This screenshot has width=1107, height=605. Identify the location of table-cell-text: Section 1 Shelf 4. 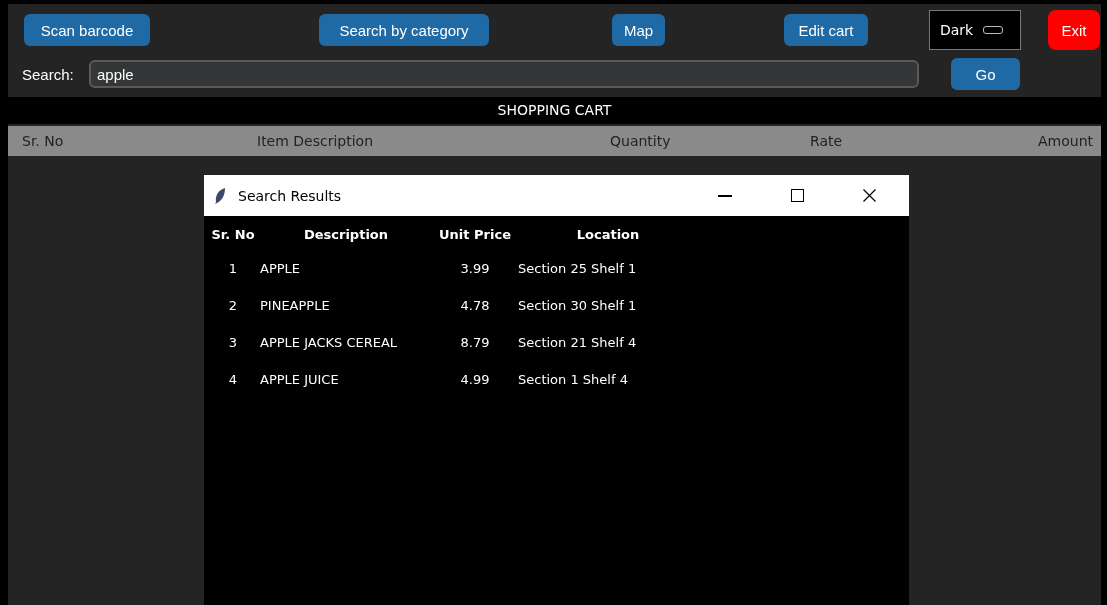
(573, 380).